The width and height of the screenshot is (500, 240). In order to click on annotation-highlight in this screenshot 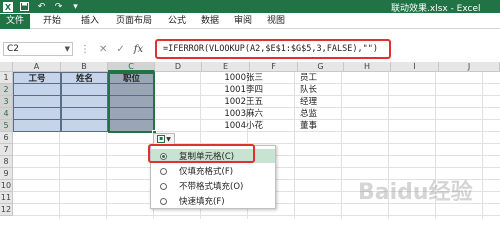, I will do `click(201, 153)`.